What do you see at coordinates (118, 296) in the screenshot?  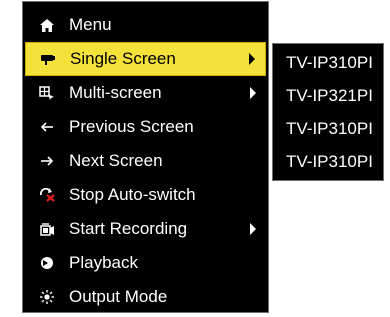 I see `menu-item-label: Output Mode` at bounding box center [118, 296].